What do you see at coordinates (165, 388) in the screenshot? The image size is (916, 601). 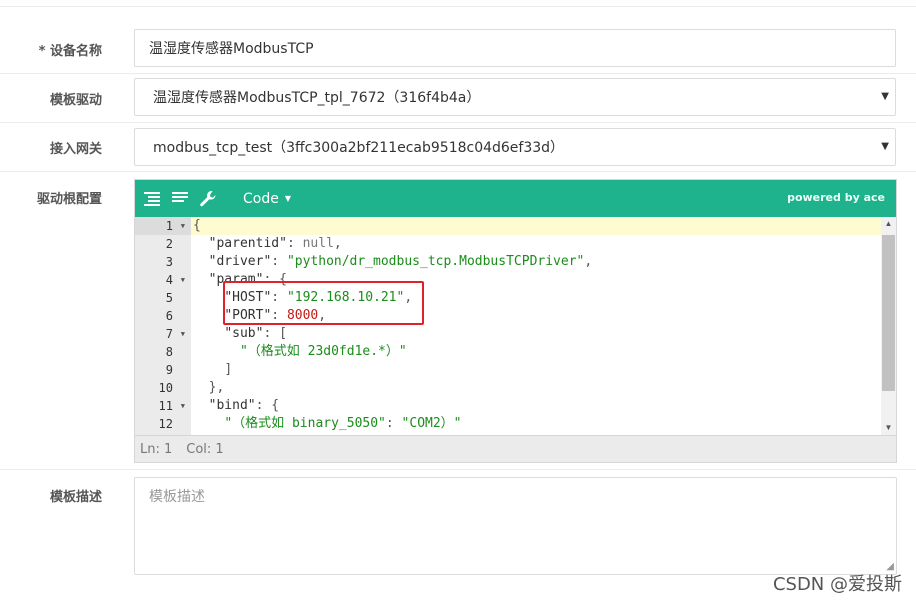 I see `line-number: 10` at bounding box center [165, 388].